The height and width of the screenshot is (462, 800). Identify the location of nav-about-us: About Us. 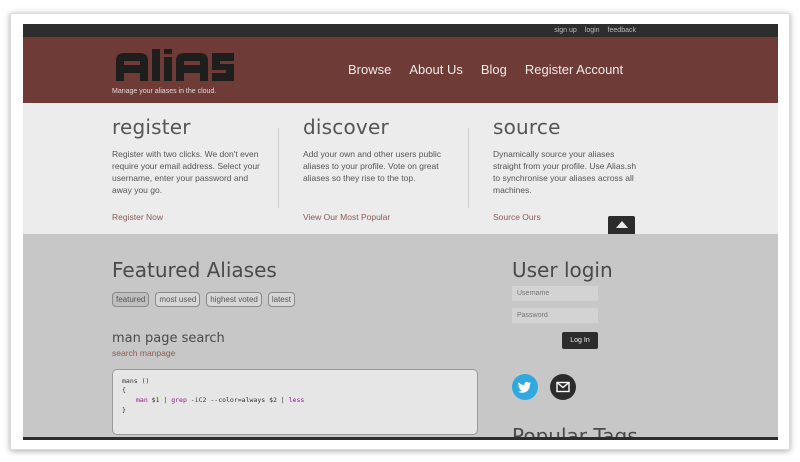
(435, 69).